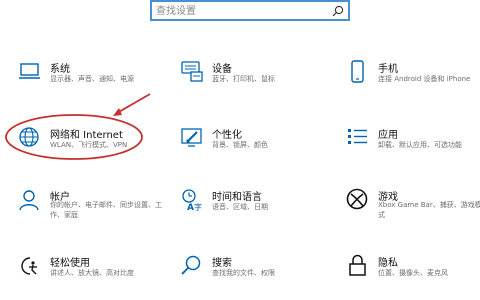 The height and width of the screenshot is (300, 480). Describe the element at coordinates (358, 266) in the screenshot. I see `lock-icon` at that location.